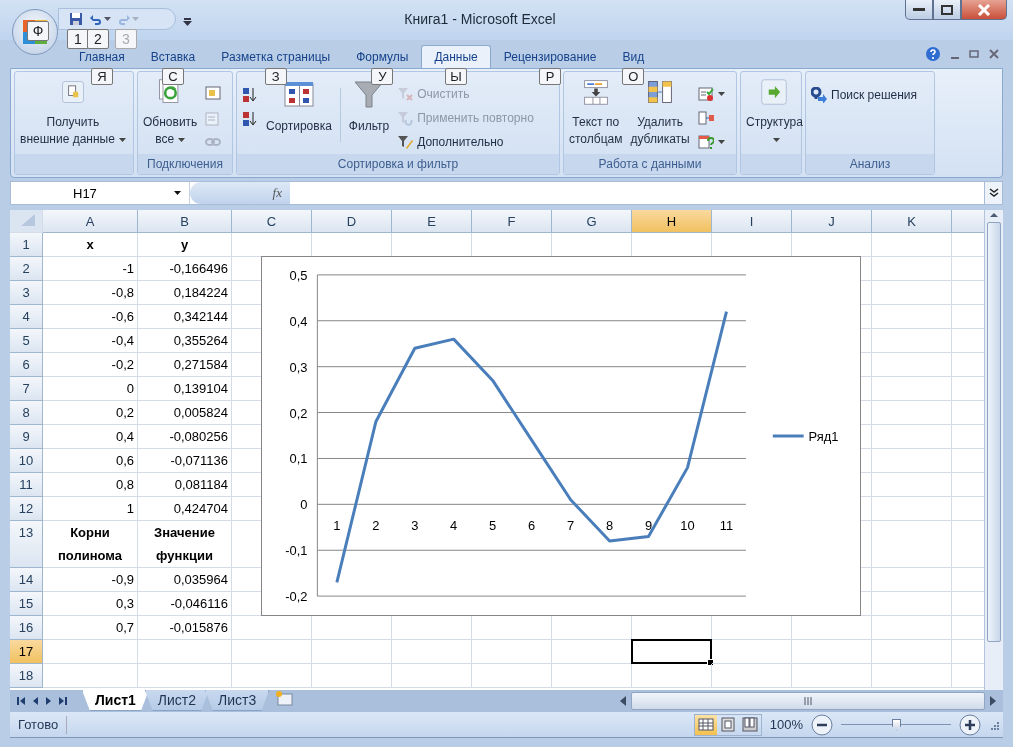 This screenshot has height=747, width=1013. What do you see at coordinates (298, 459) in the screenshot?
I see `axis-label: 0,1` at bounding box center [298, 459].